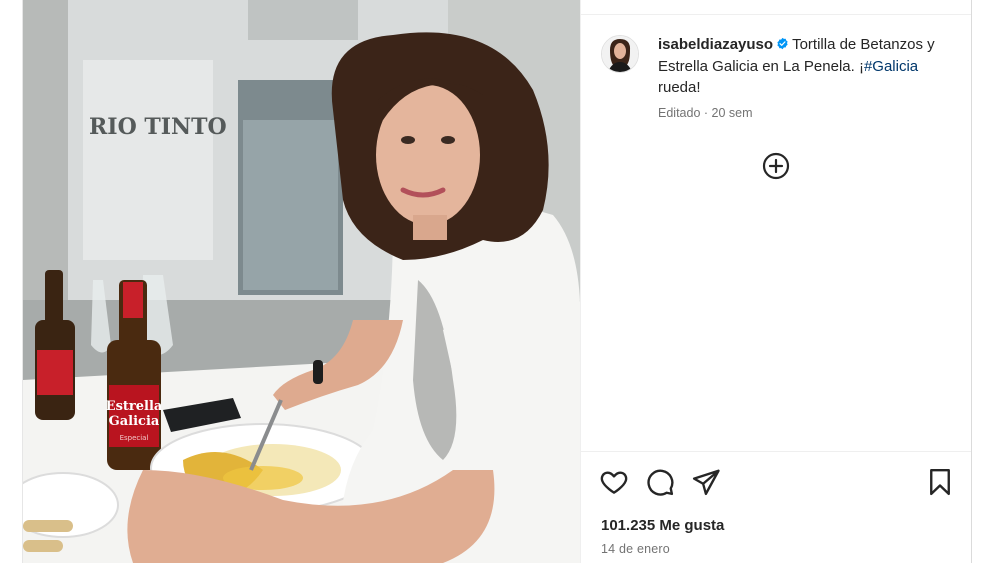 The image size is (1000, 563). I want to click on post-meta: Editado · 20 sem, so click(705, 113).